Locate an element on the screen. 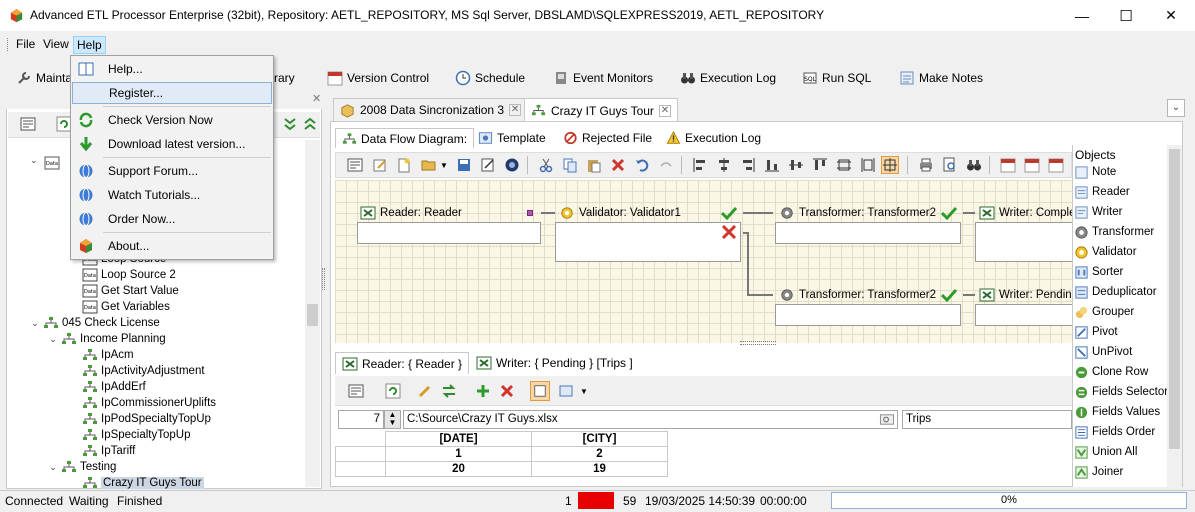  tree-item-ipadderf: IpAddErf is located at coordinates (114, 387).